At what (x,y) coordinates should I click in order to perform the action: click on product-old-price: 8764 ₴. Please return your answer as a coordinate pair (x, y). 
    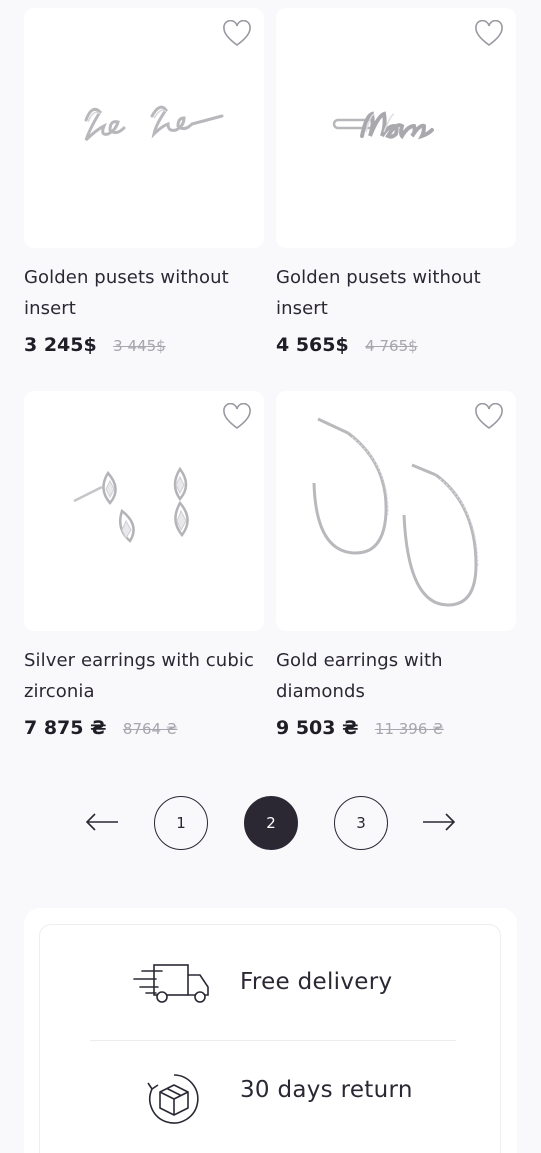
    Looking at the image, I should click on (150, 729).